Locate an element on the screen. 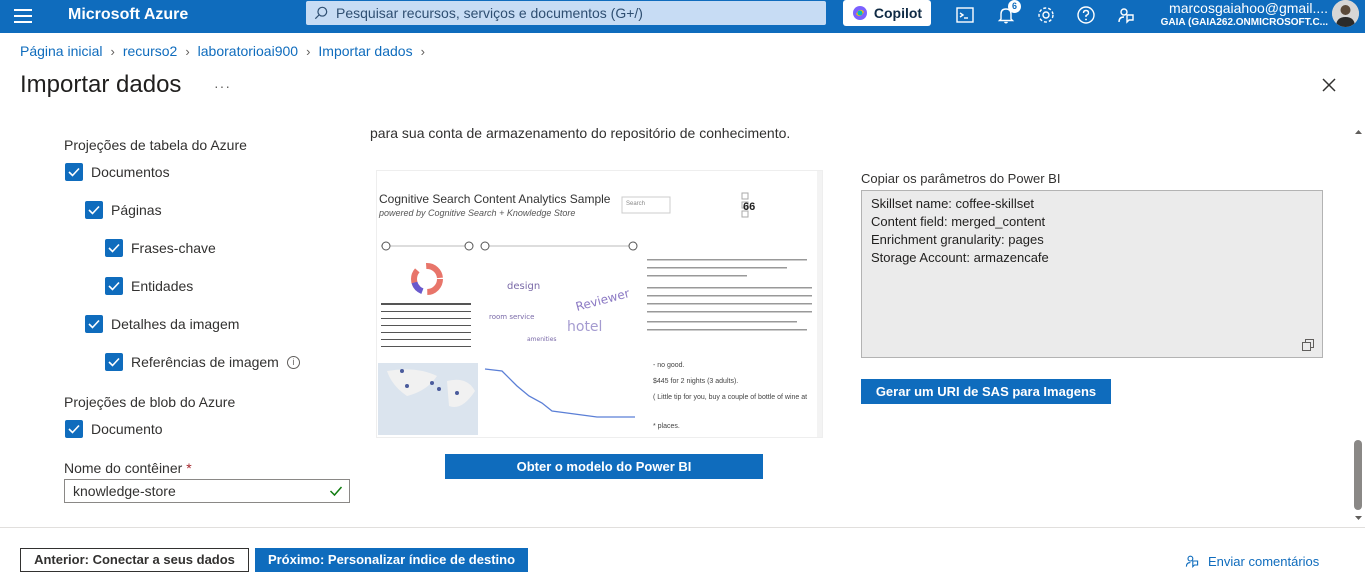 This screenshot has height=583, width=1365. container-name-text: Nome do contêiner is located at coordinates (123, 468).